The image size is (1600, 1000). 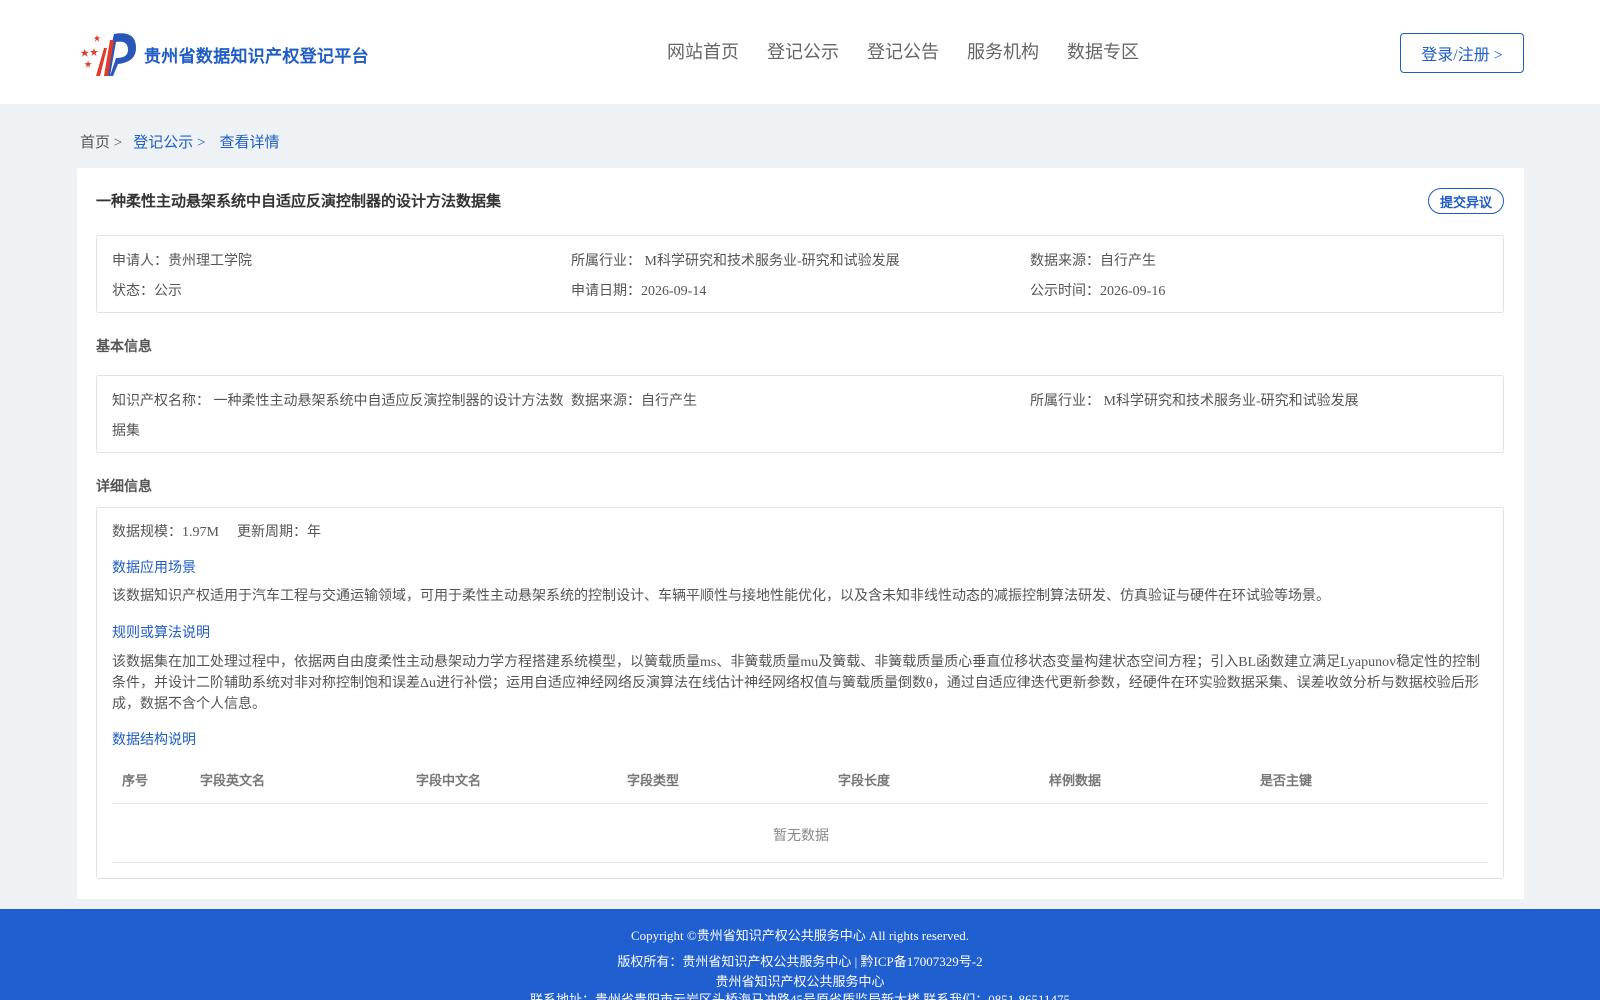 What do you see at coordinates (653, 781) in the screenshot?
I see `col-field-type: 字段类型` at bounding box center [653, 781].